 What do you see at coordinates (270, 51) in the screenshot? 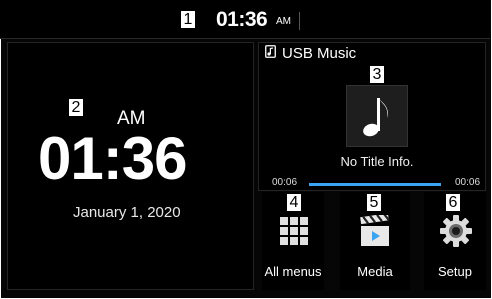
I see `music-file-icon` at bounding box center [270, 51].